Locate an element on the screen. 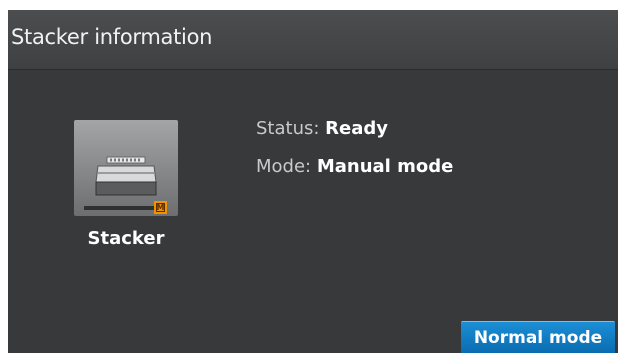 The width and height of the screenshot is (618, 353). status-label: Status: is located at coordinates (288, 128).